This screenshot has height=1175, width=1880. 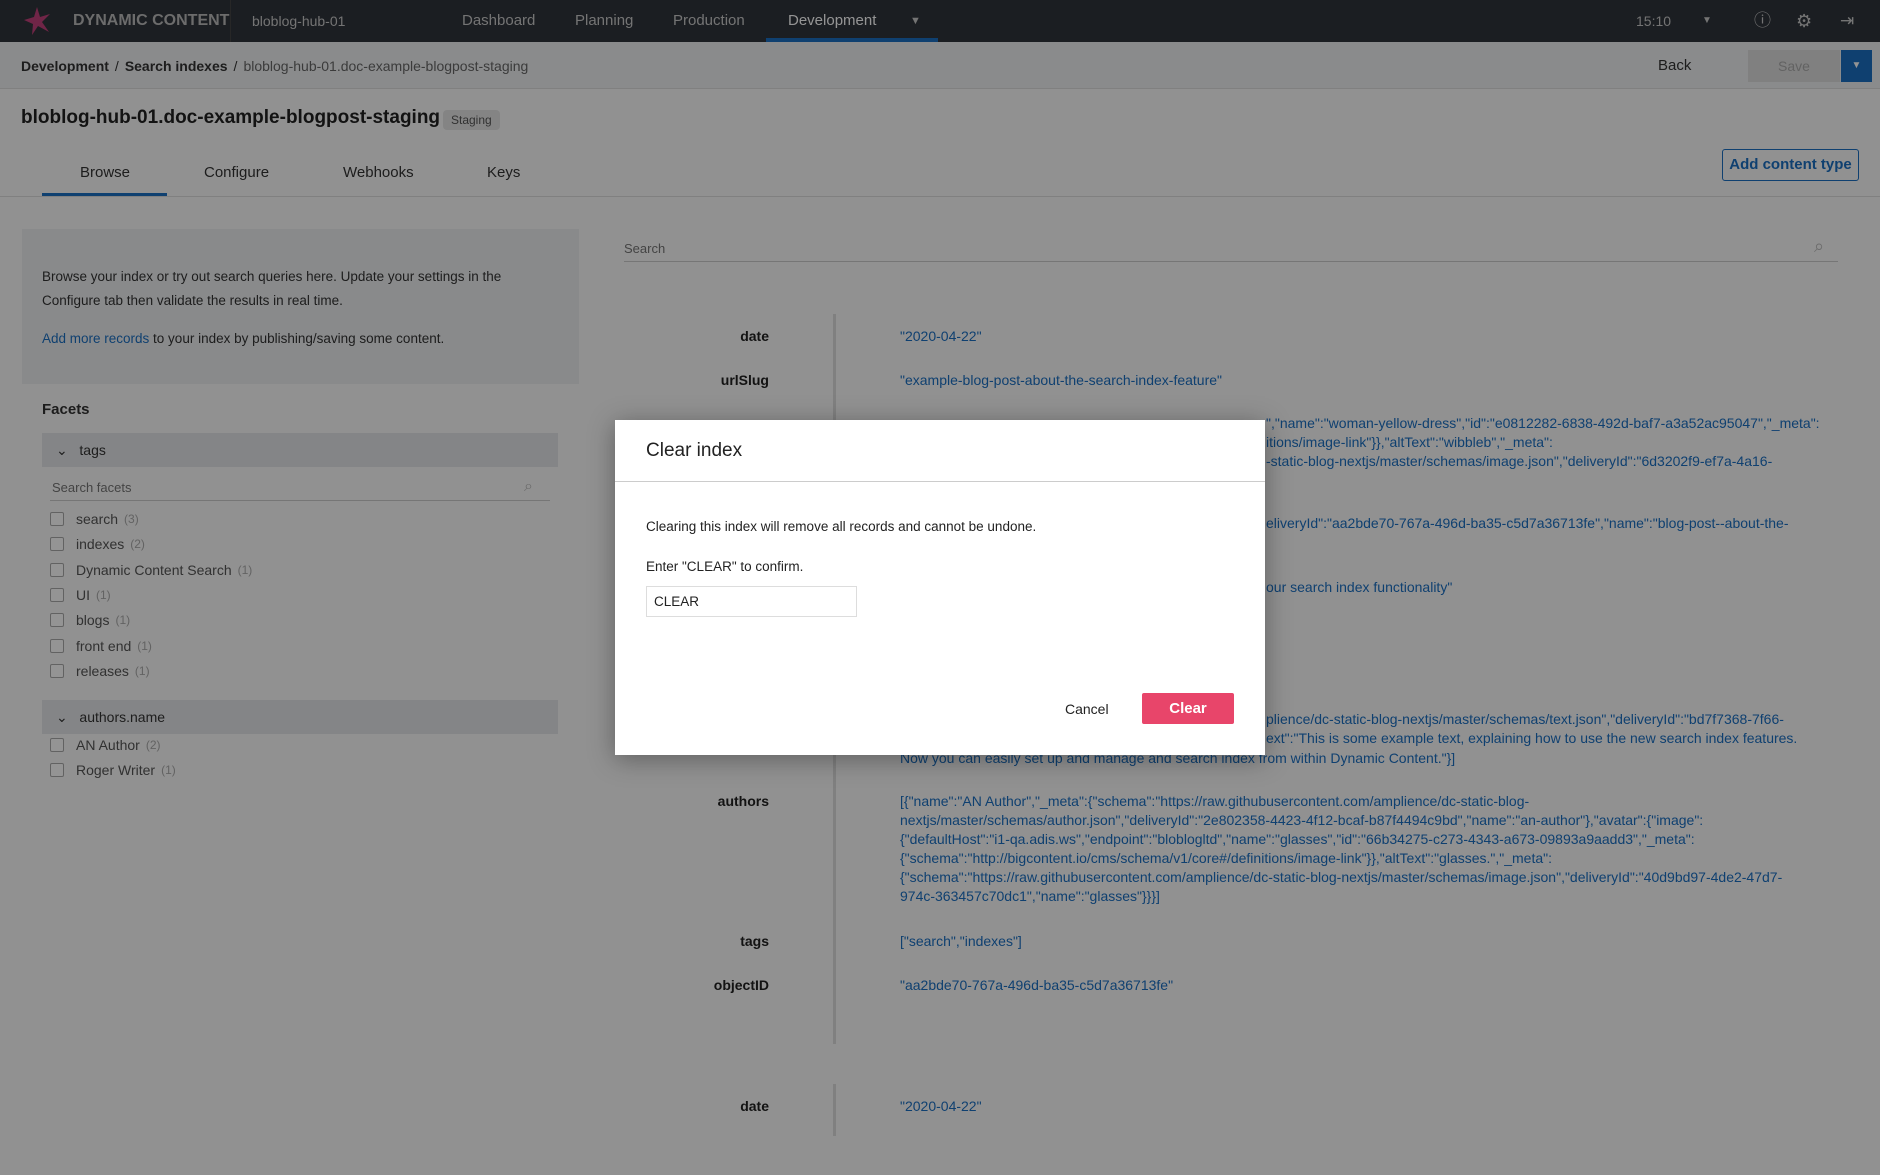 I want to click on dialog-title: Clear index, so click(x=694, y=450).